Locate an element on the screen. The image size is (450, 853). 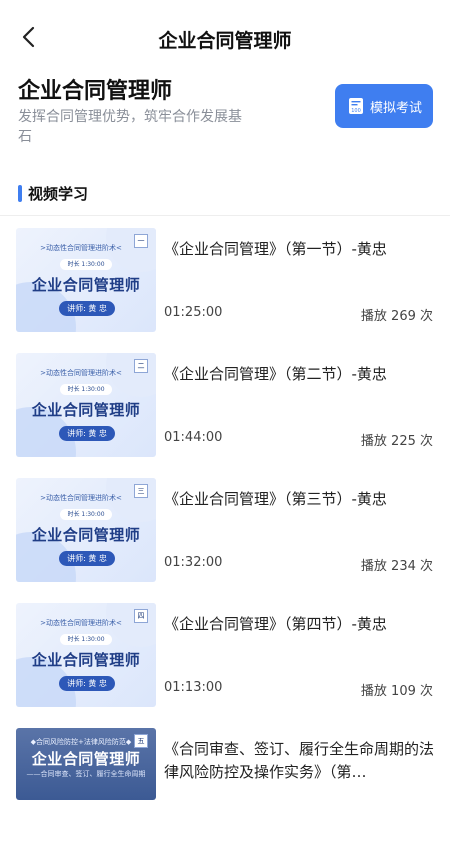
video-play-count: 播放 109 次 is located at coordinates (396, 691).